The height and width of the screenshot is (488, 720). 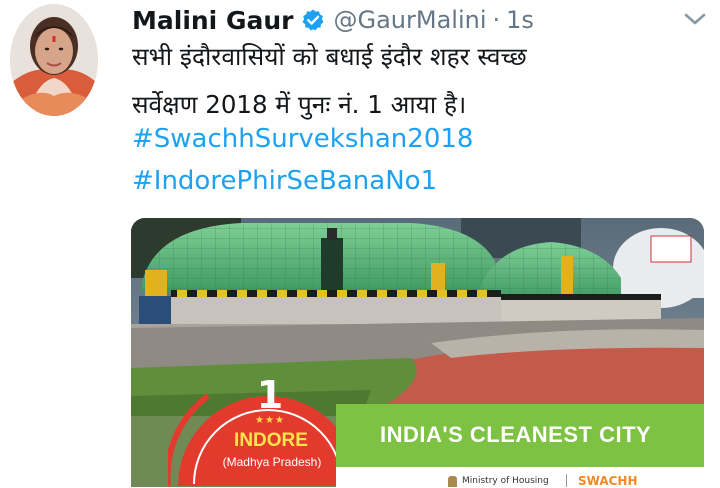 What do you see at coordinates (272, 462) in the screenshot?
I see `state-name: (Madhya Pradesh)` at bounding box center [272, 462].